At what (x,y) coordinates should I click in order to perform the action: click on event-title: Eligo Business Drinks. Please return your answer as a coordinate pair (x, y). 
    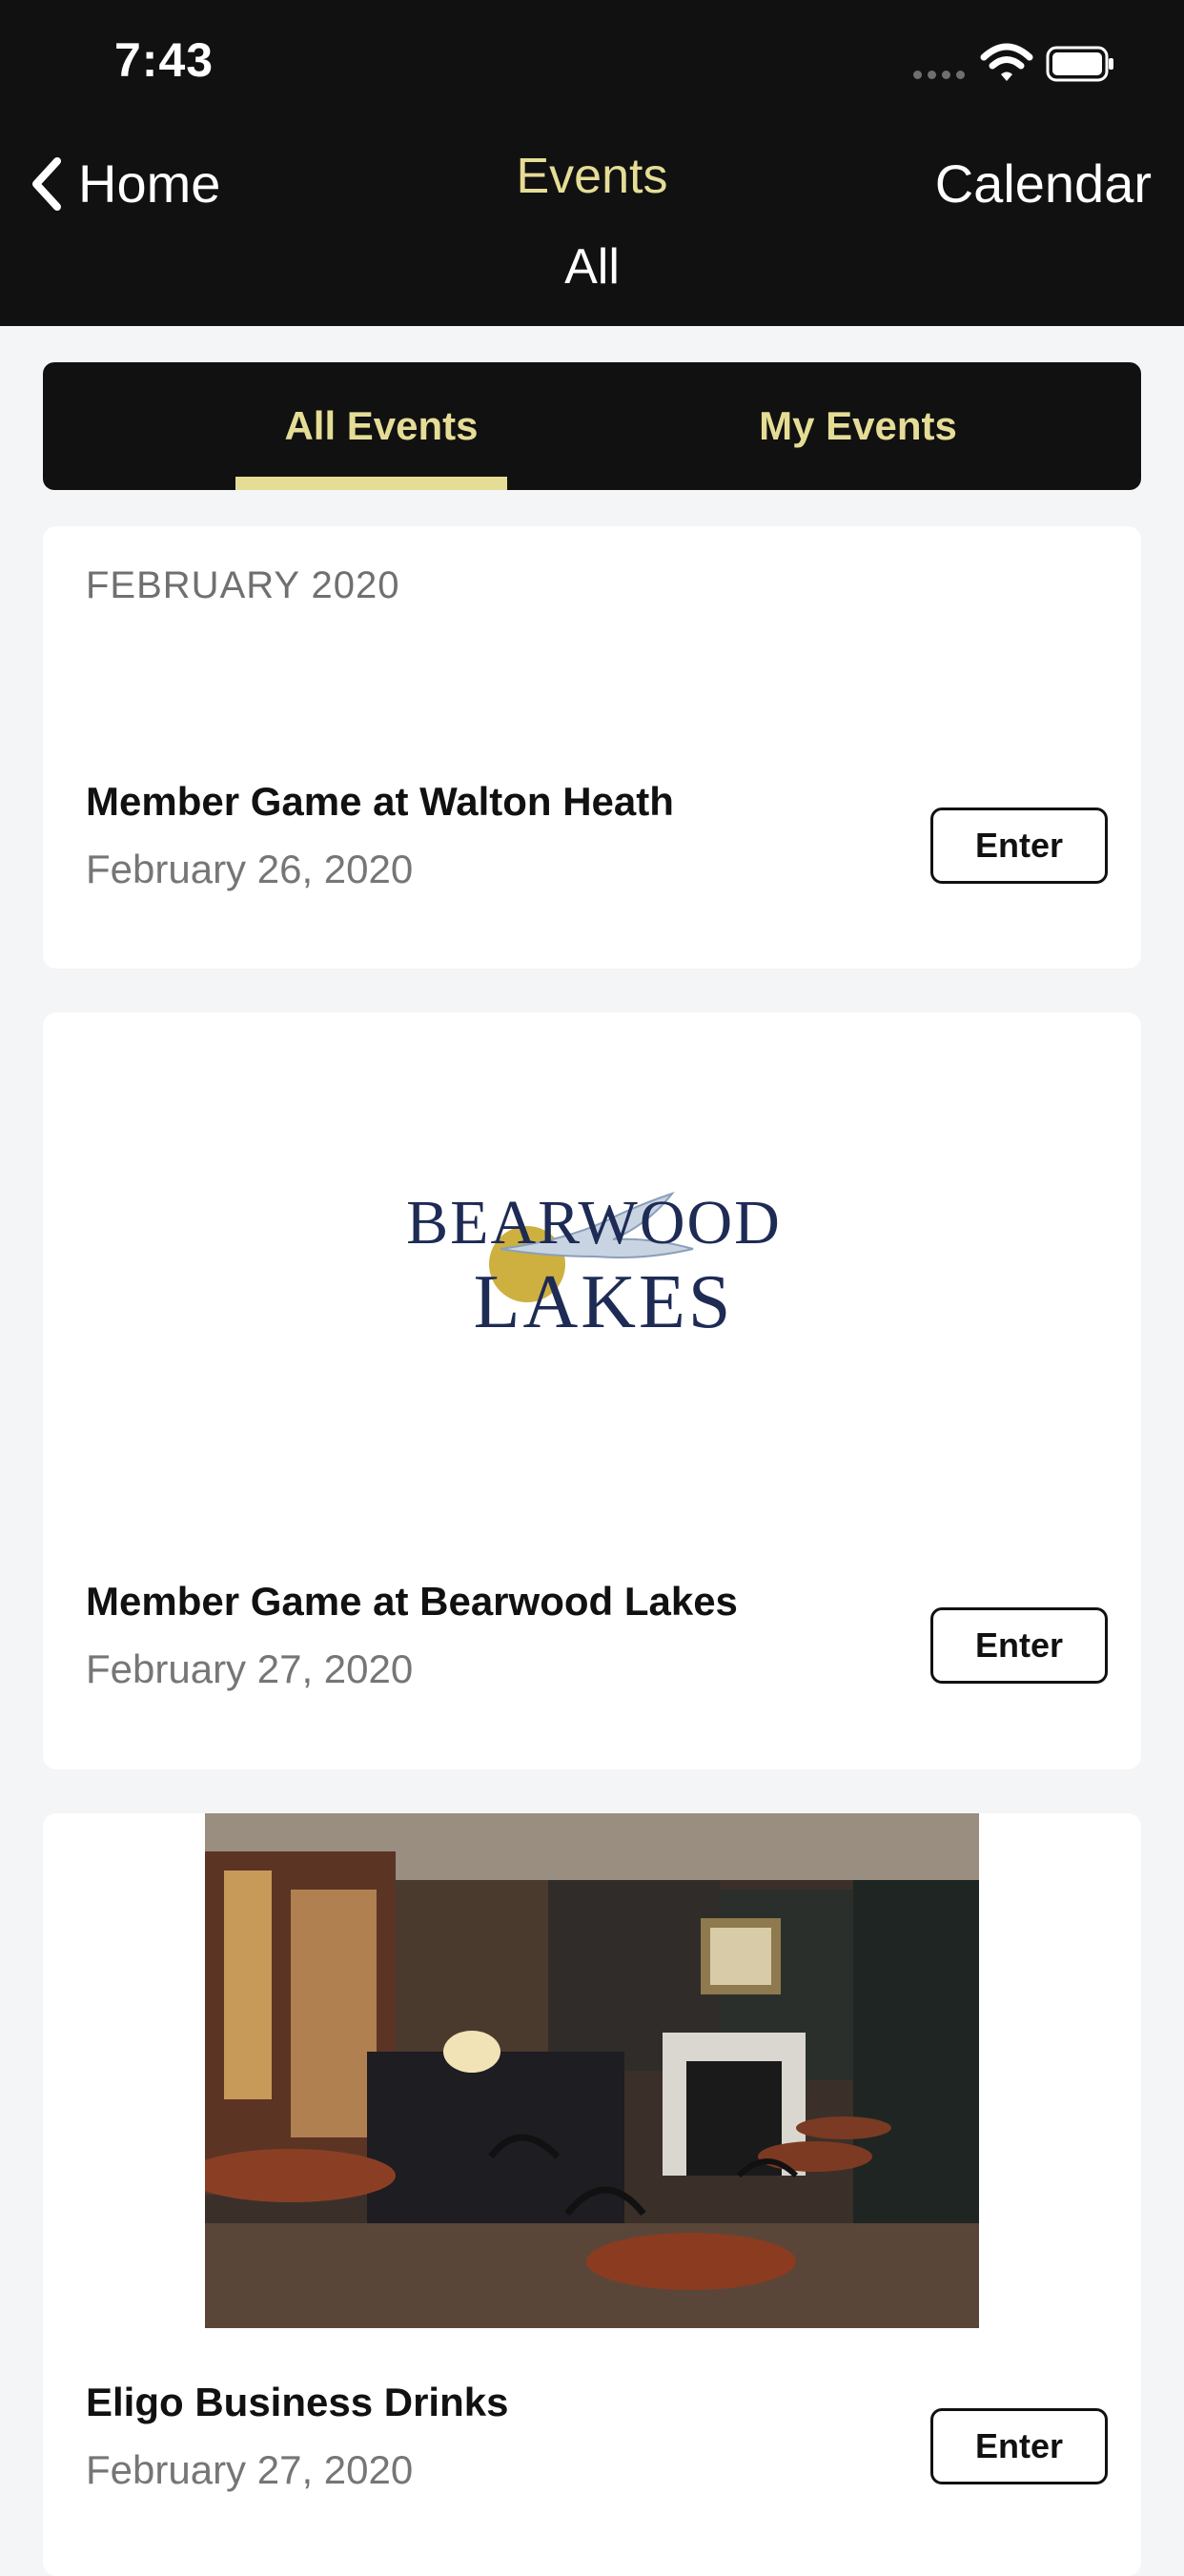
    Looking at the image, I should click on (297, 2402).